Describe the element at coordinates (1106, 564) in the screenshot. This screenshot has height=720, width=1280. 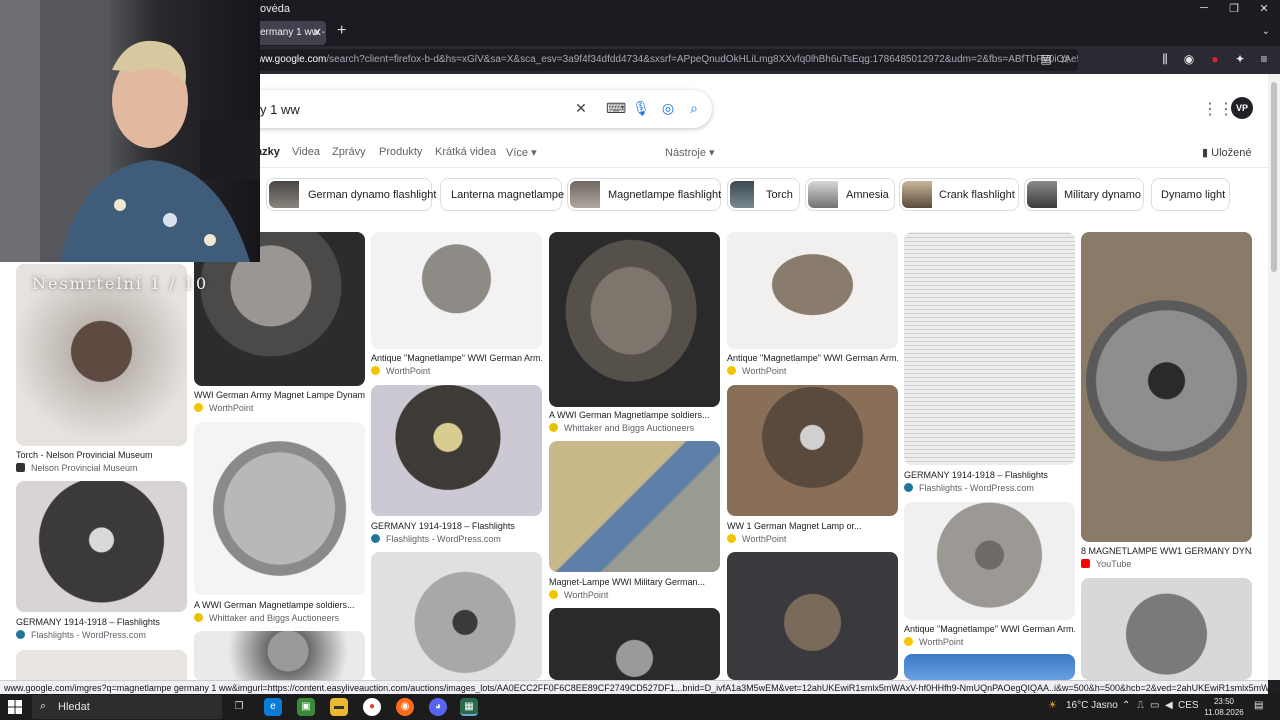
I see `result-source: YouTube` at that location.